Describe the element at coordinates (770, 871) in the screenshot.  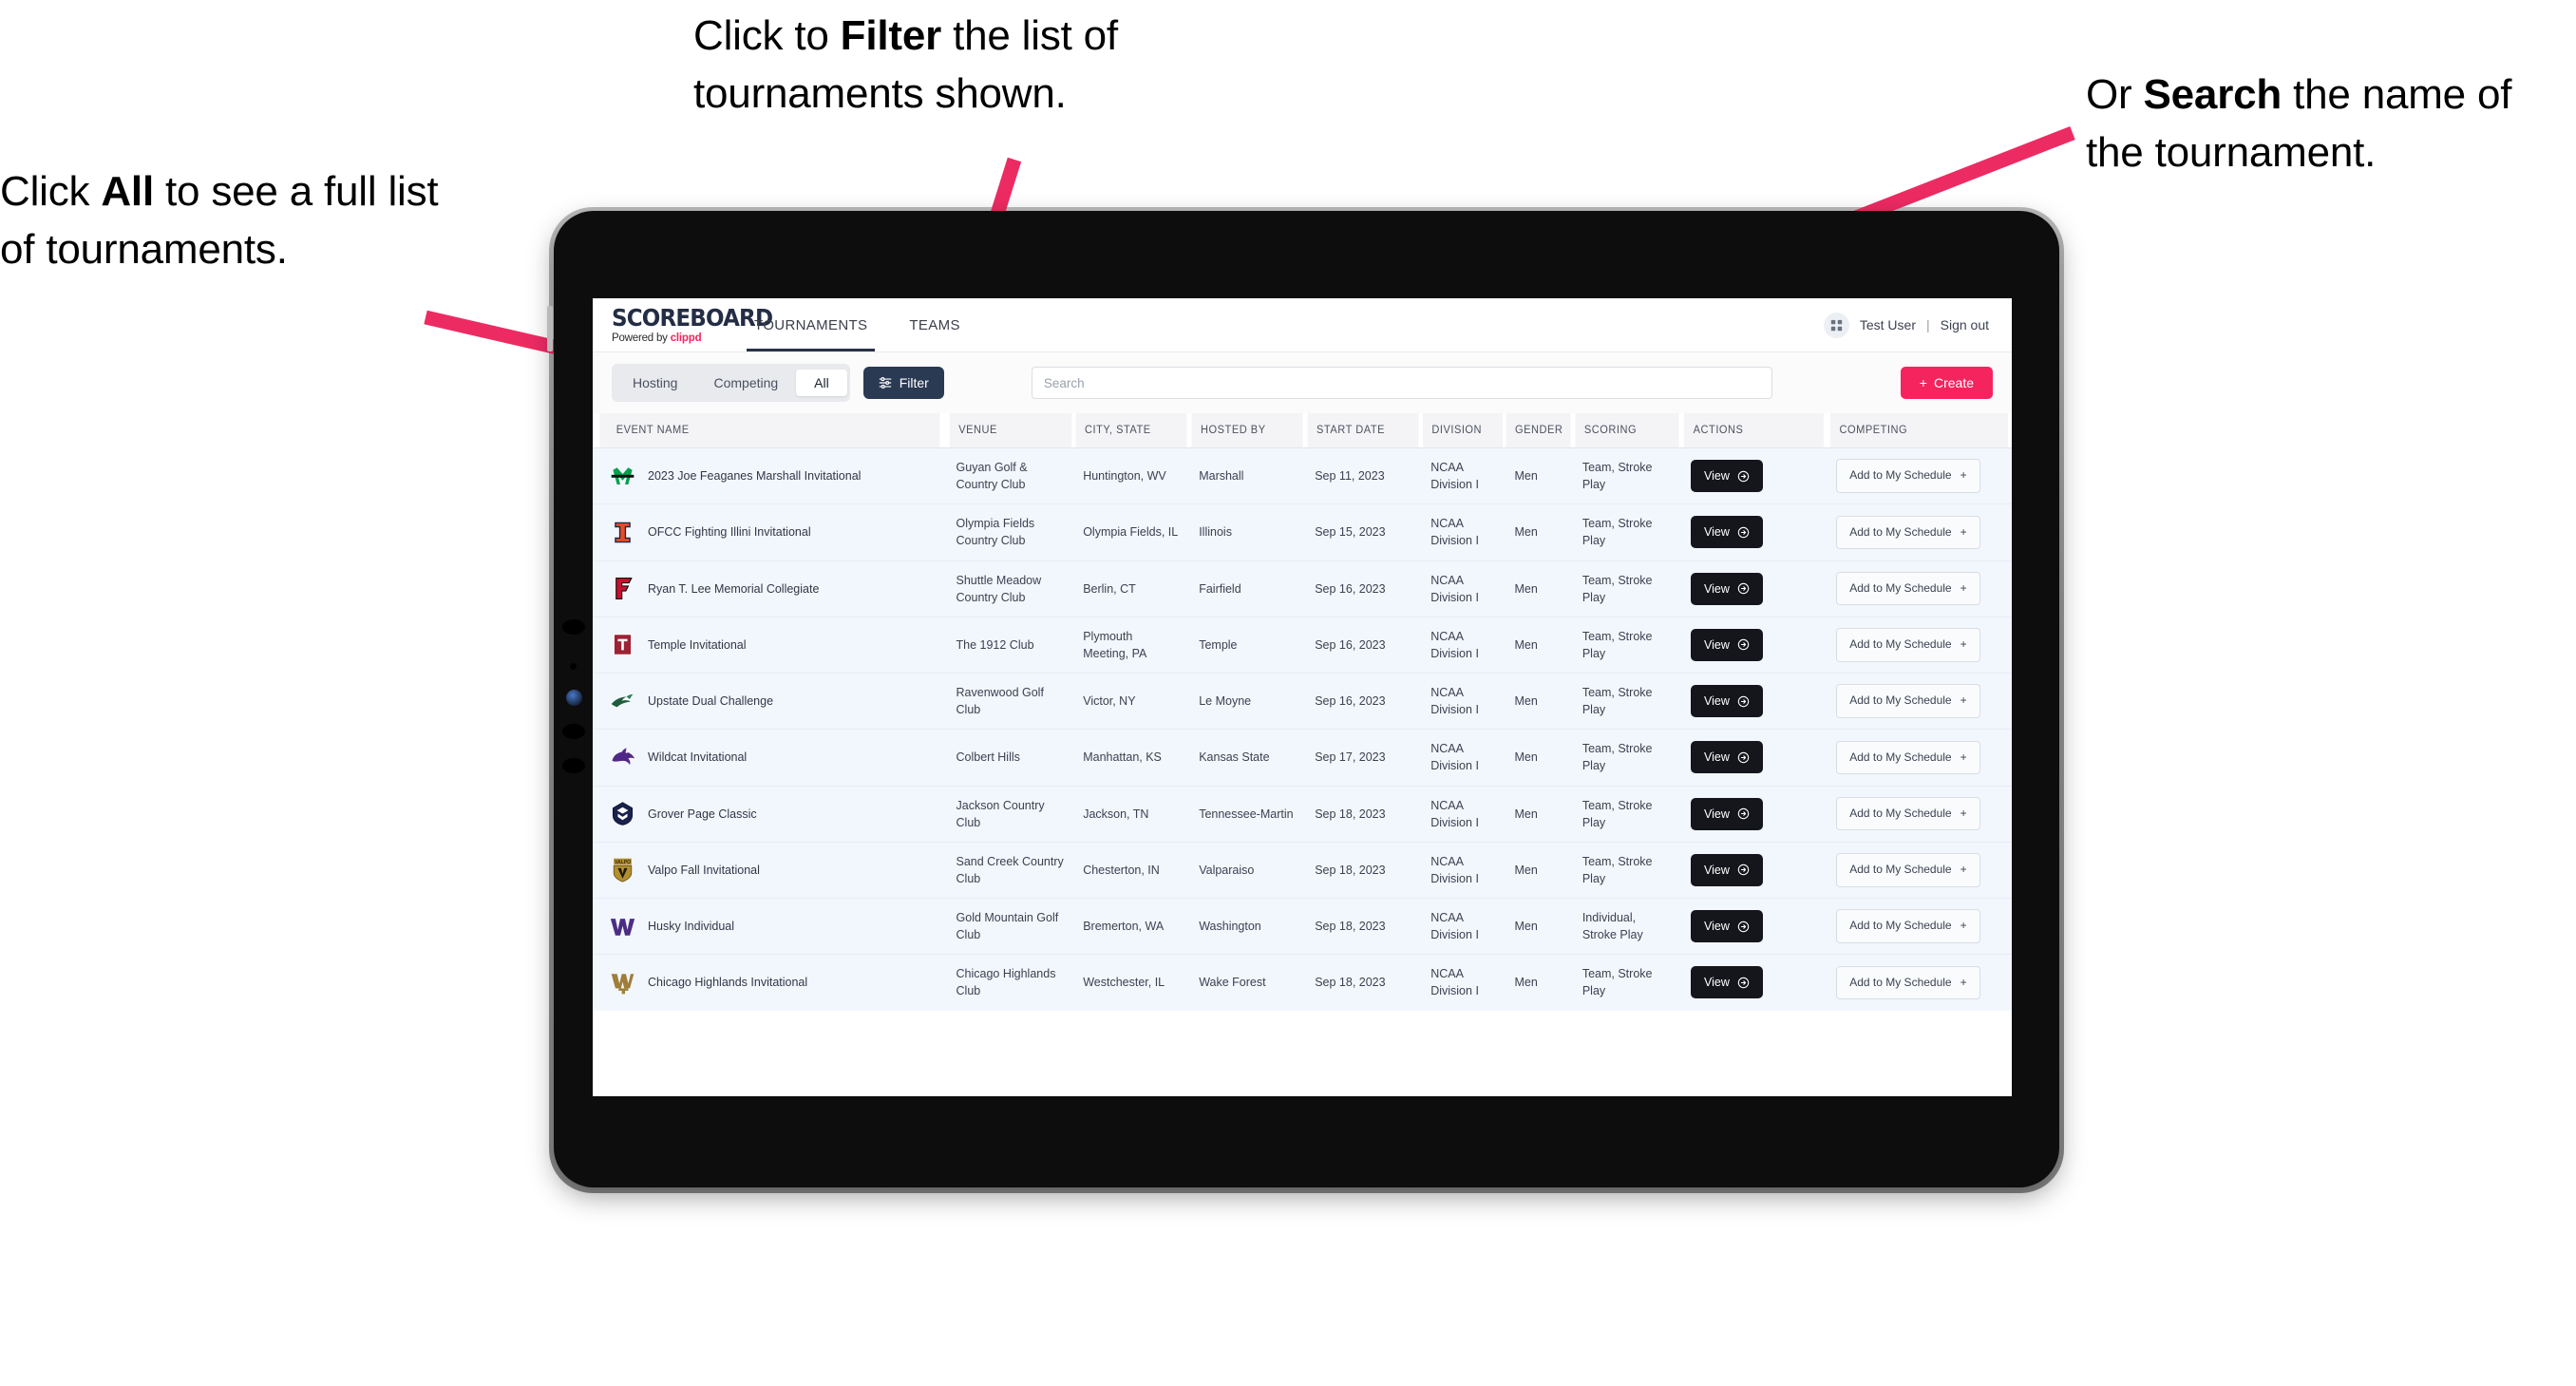
I see `cell-event-name: VALPO Valpo Fall Invitational` at that location.